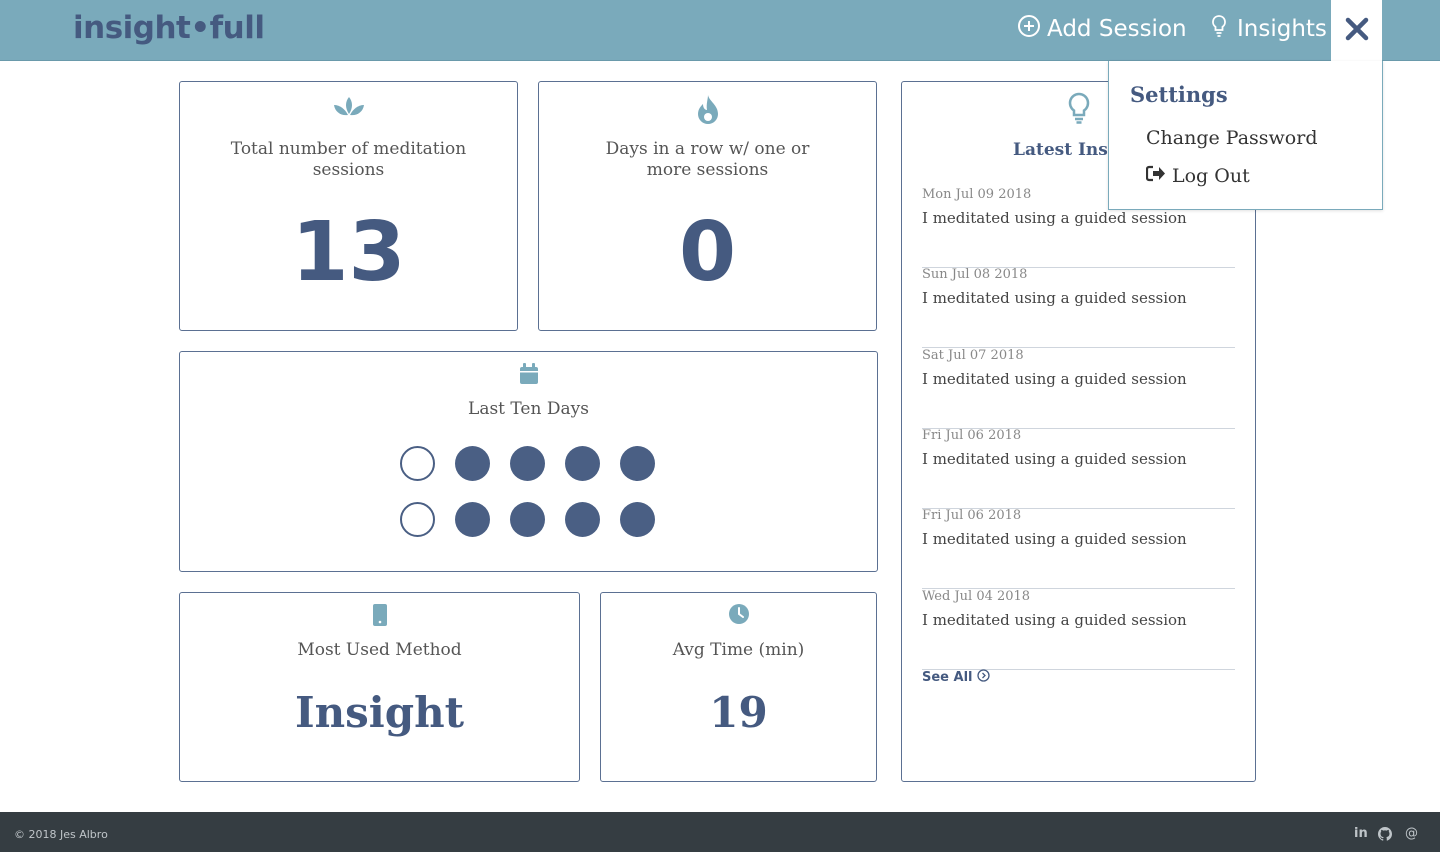  I want to click on insights-label: Insights, so click(1282, 29).